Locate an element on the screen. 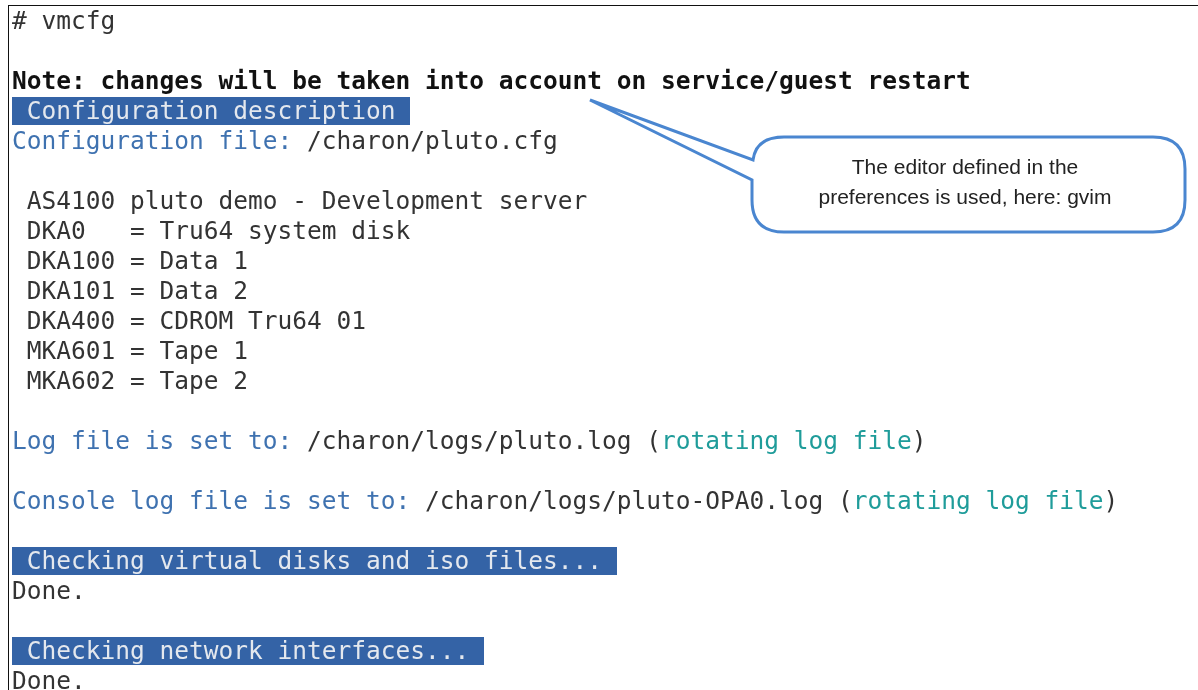  output-text: /charon/logs/pluto-OPA0.log ( is located at coordinates (639, 500).